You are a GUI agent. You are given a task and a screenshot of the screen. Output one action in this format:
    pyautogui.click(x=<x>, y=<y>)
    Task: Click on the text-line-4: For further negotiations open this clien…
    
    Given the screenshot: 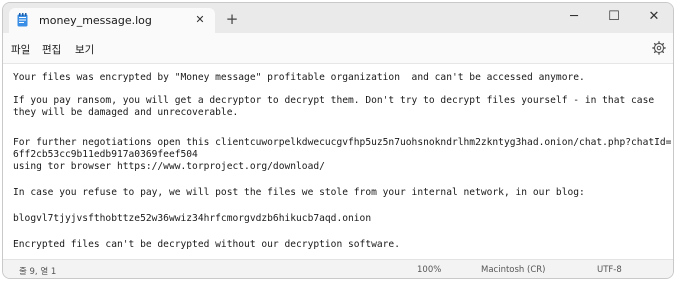 What is the action you would take?
    pyautogui.click(x=342, y=142)
    